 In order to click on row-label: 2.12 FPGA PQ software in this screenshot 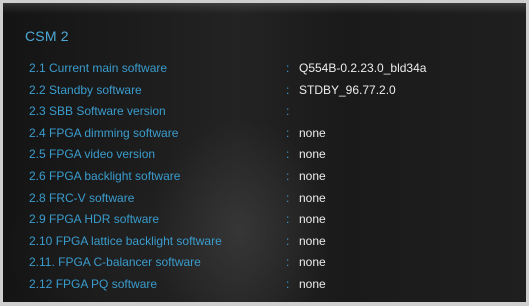, I will do `click(93, 283)`.